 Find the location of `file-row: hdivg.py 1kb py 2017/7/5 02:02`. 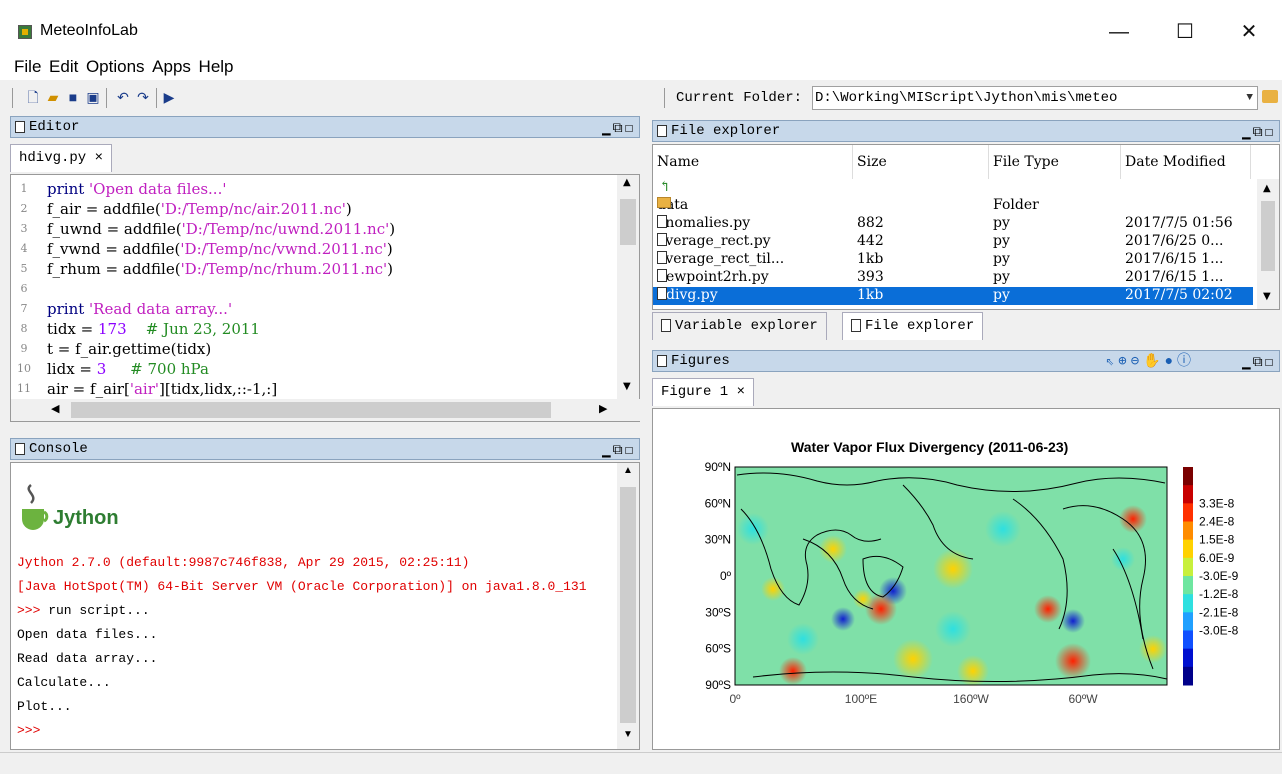

file-row: hdivg.py 1kb py 2017/7/5 02:02 is located at coordinates (953, 296).